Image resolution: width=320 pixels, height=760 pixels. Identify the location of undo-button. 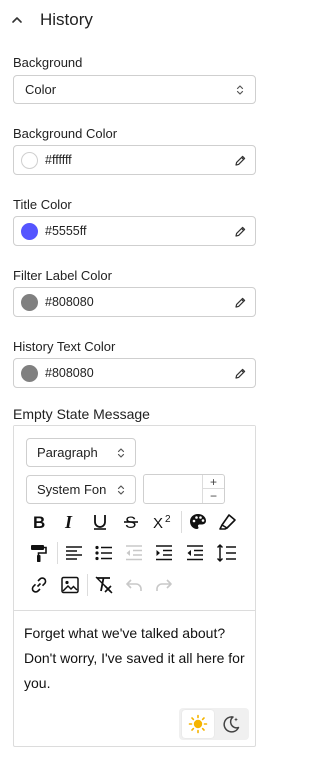
(134, 585).